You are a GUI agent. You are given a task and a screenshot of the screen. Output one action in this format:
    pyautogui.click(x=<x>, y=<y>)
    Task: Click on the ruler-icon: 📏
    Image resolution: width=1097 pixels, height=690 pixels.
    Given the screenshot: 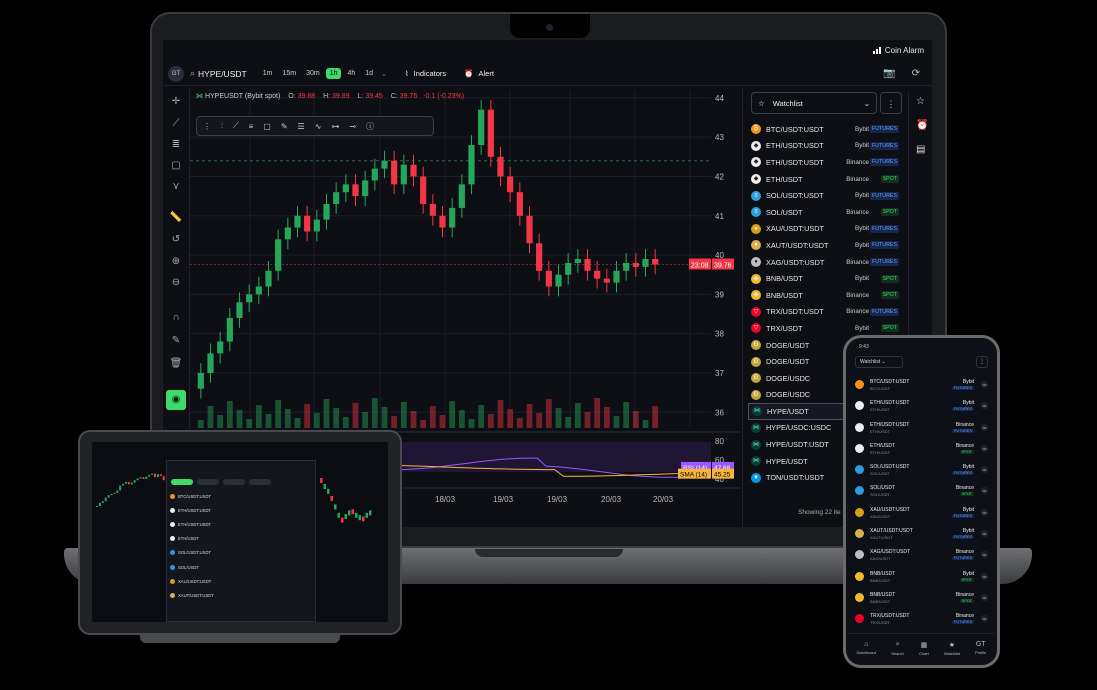 What is the action you would take?
    pyautogui.click(x=176, y=218)
    